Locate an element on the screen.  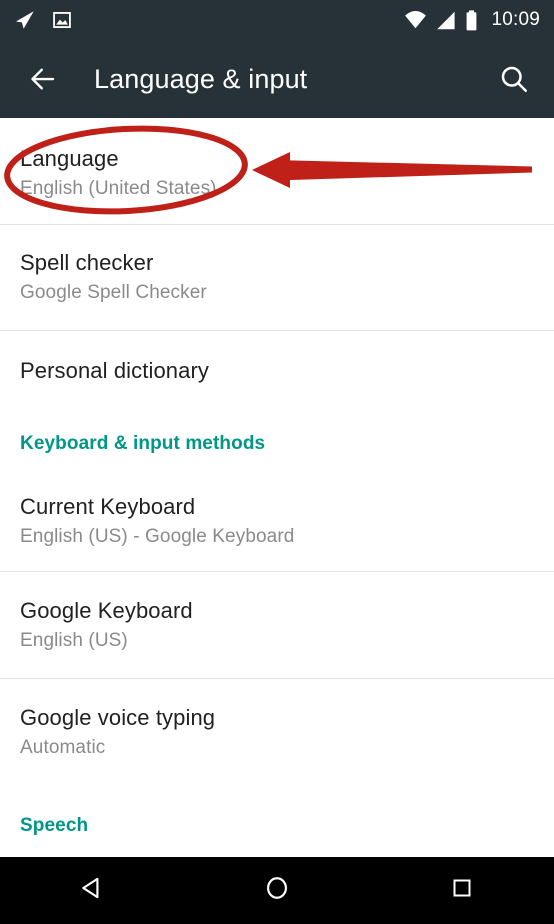
list-item-personal-dictionary: Personal dictionary is located at coordinates (277, 370).